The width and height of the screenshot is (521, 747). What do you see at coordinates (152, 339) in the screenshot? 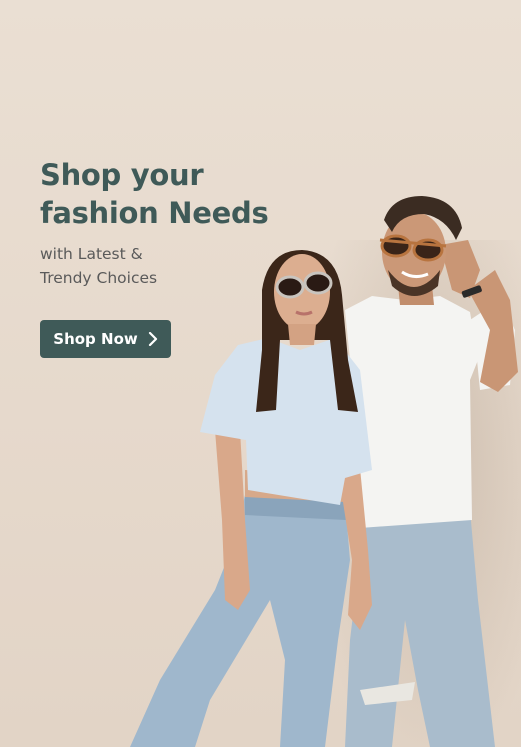
I see `chevron-right-icon` at bounding box center [152, 339].